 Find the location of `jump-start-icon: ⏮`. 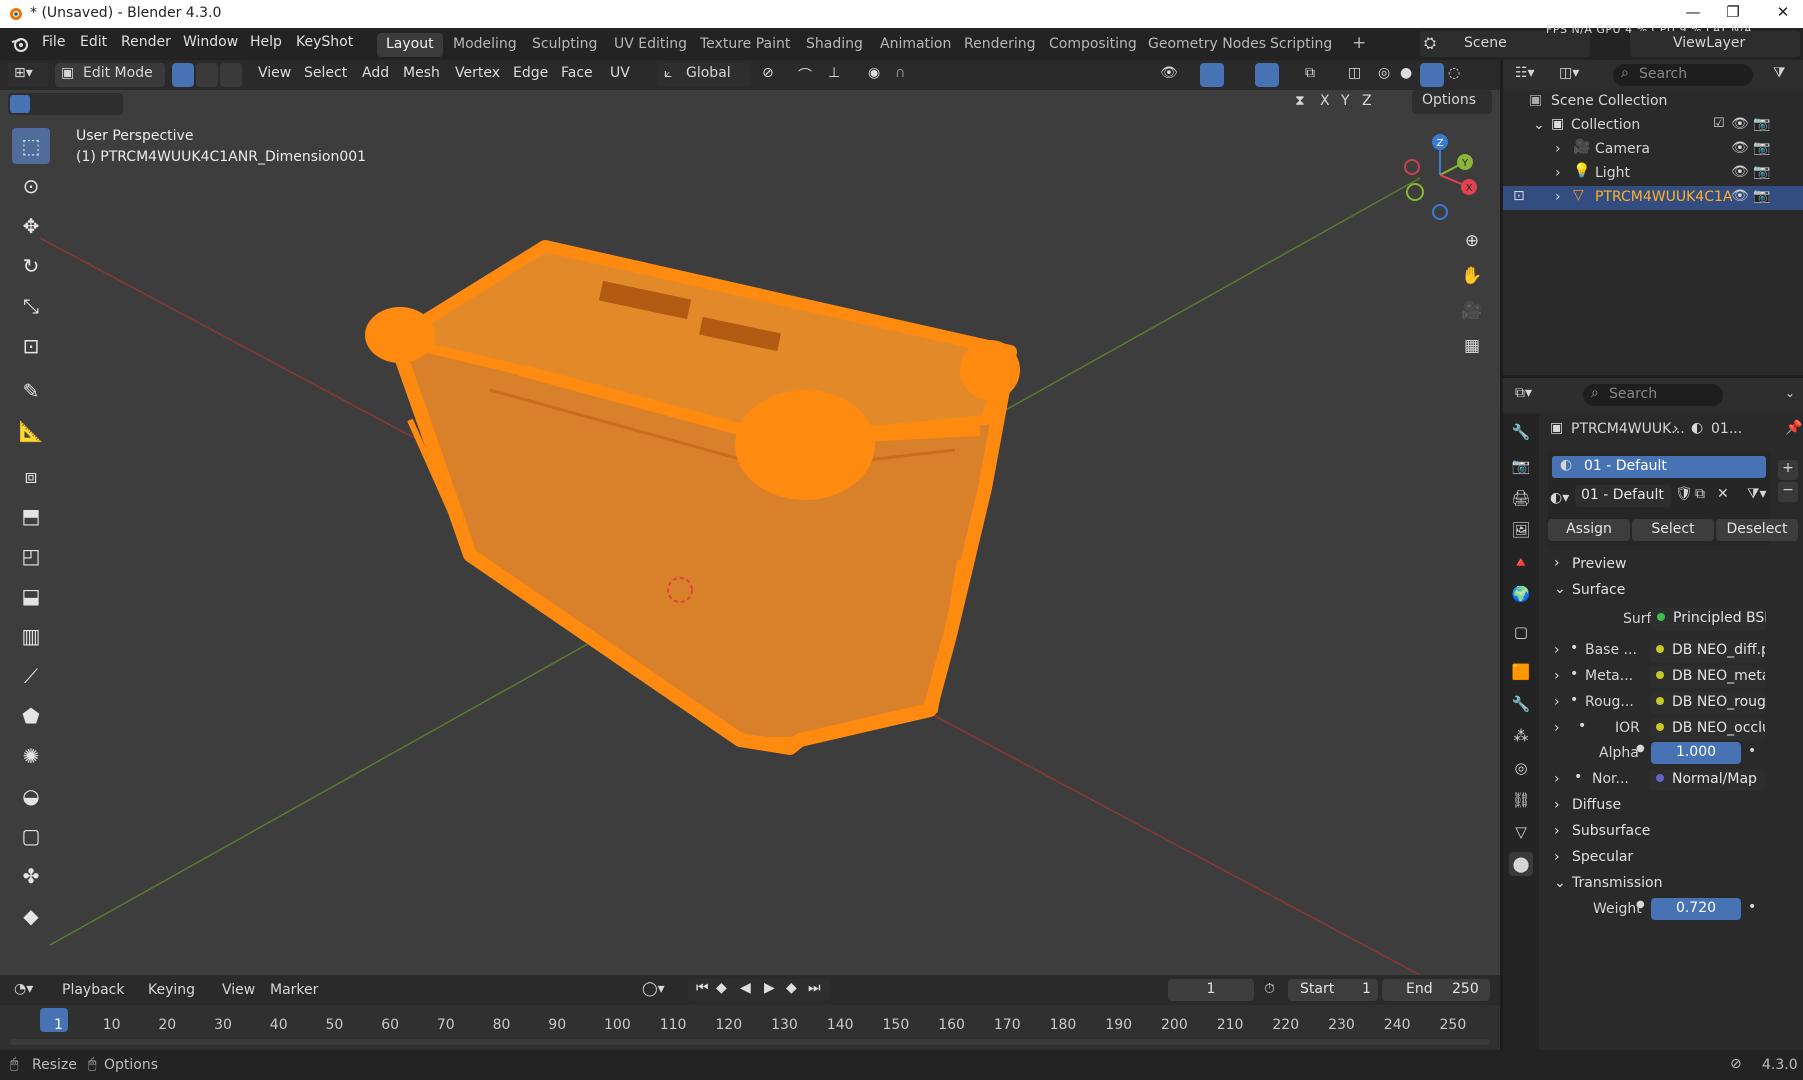

jump-start-icon: ⏮ is located at coordinates (702, 988).